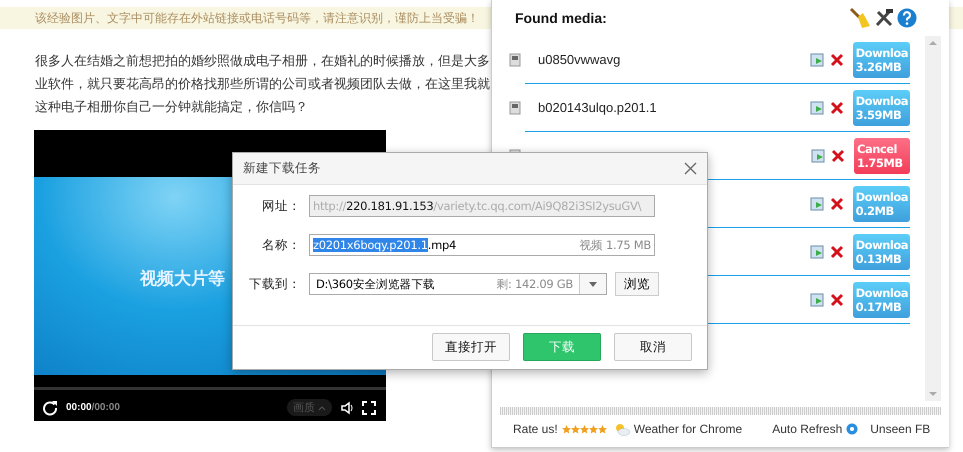 This screenshot has height=452, width=963. What do you see at coordinates (653, 347) in the screenshot?
I see `dialog-button: 取消` at bounding box center [653, 347].